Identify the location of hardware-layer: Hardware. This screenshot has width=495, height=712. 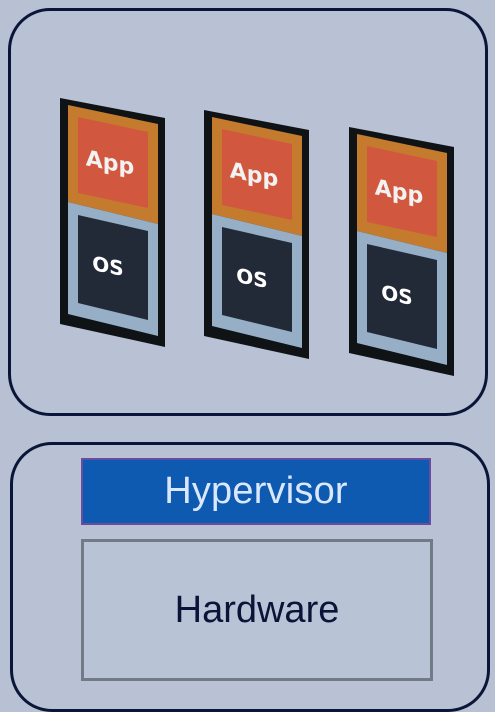
(257, 610).